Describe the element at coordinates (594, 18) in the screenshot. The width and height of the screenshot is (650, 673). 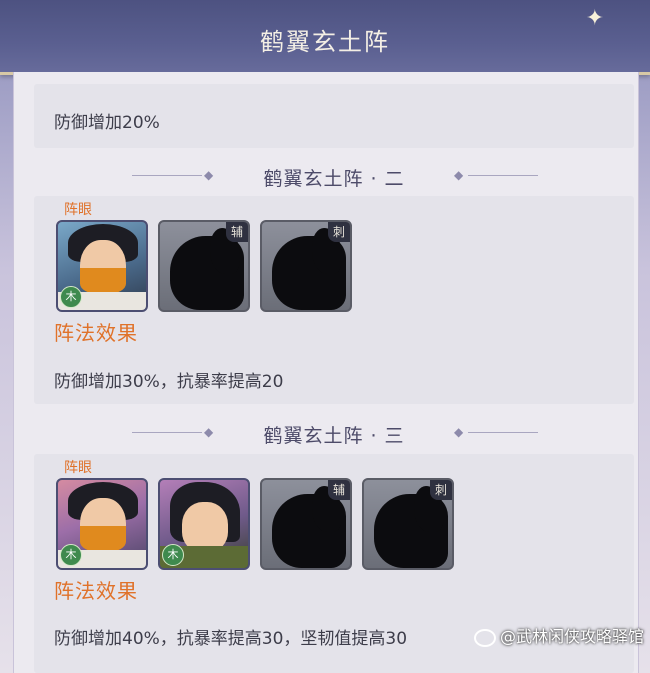
I see `bird-sparkle-icon: ✦` at that location.